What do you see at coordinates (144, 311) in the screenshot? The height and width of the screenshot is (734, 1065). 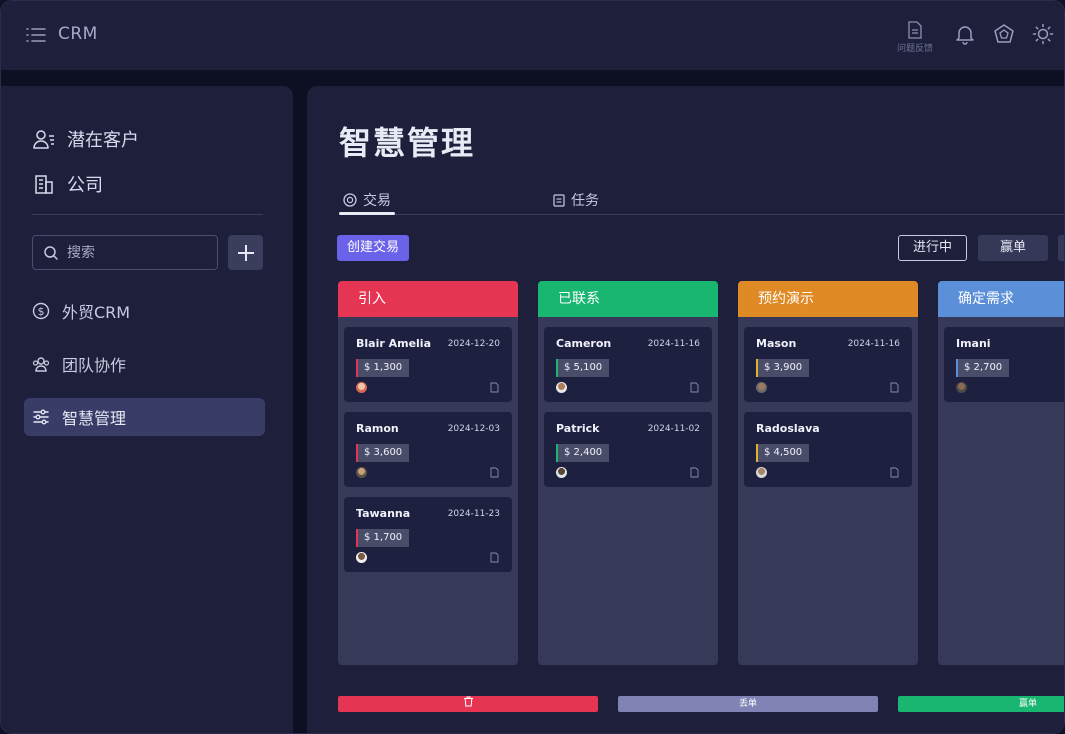 I see `sidebar-item-foreign-trade-crm: $ 外贸CRM` at bounding box center [144, 311].